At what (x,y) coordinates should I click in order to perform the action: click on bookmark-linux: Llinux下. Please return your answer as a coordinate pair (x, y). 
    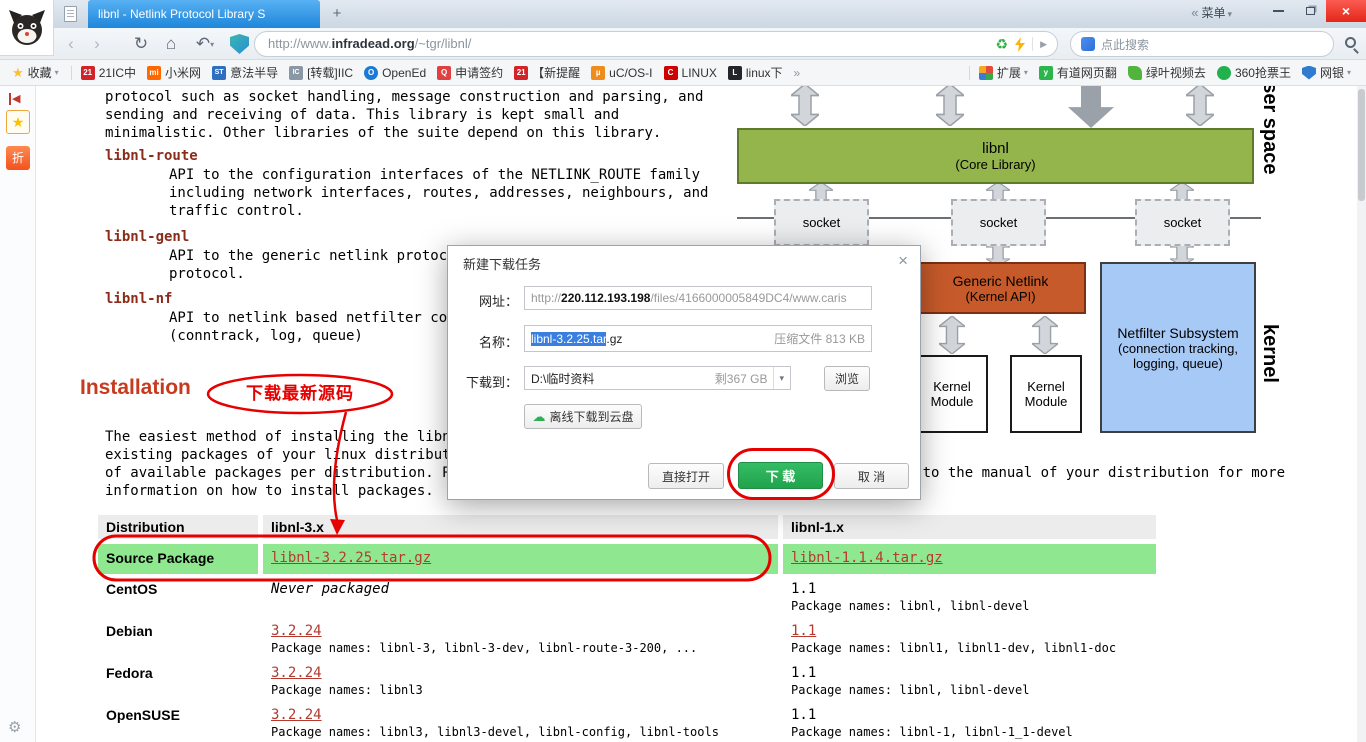
    Looking at the image, I should click on (755, 72).